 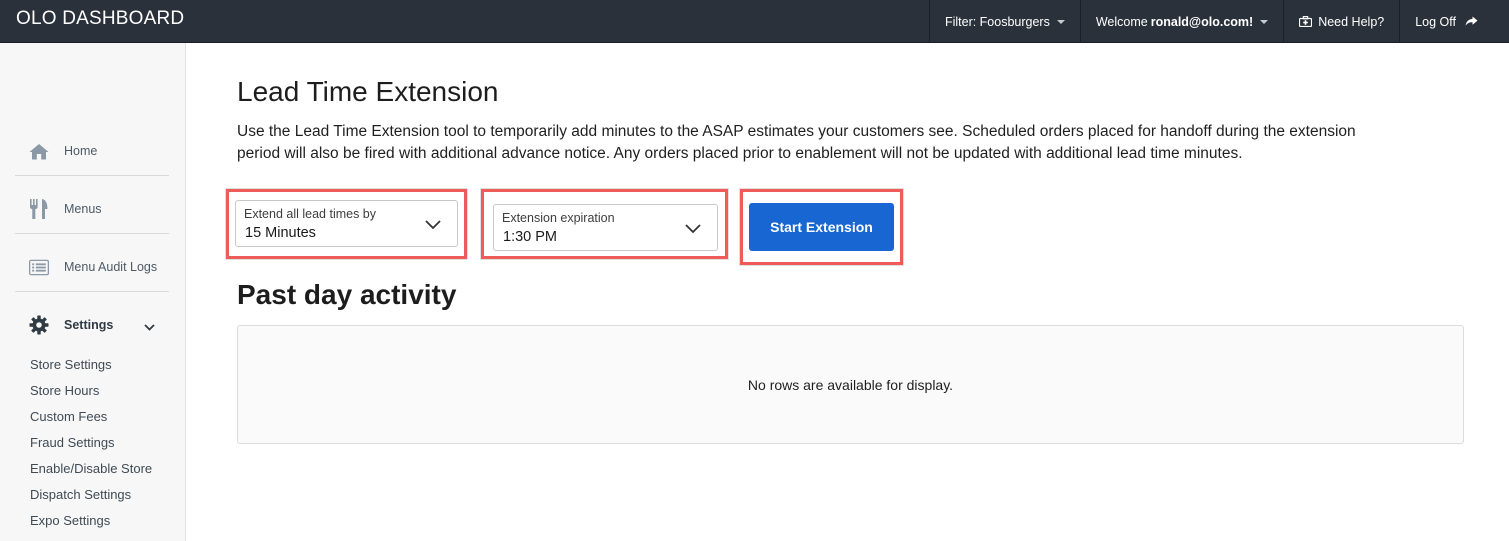 What do you see at coordinates (1202, 21) in the screenshot?
I see `welcome-username: ronald@olo.com!` at bounding box center [1202, 21].